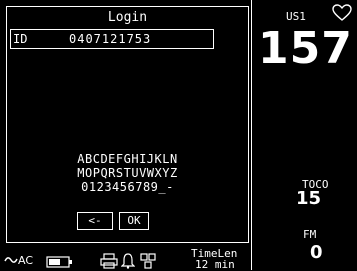 Image resolution: width=357 pixels, height=271 pixels. Describe the element at coordinates (305, 48) in the screenshot. I see `heart-rate-value: 157` at that location.